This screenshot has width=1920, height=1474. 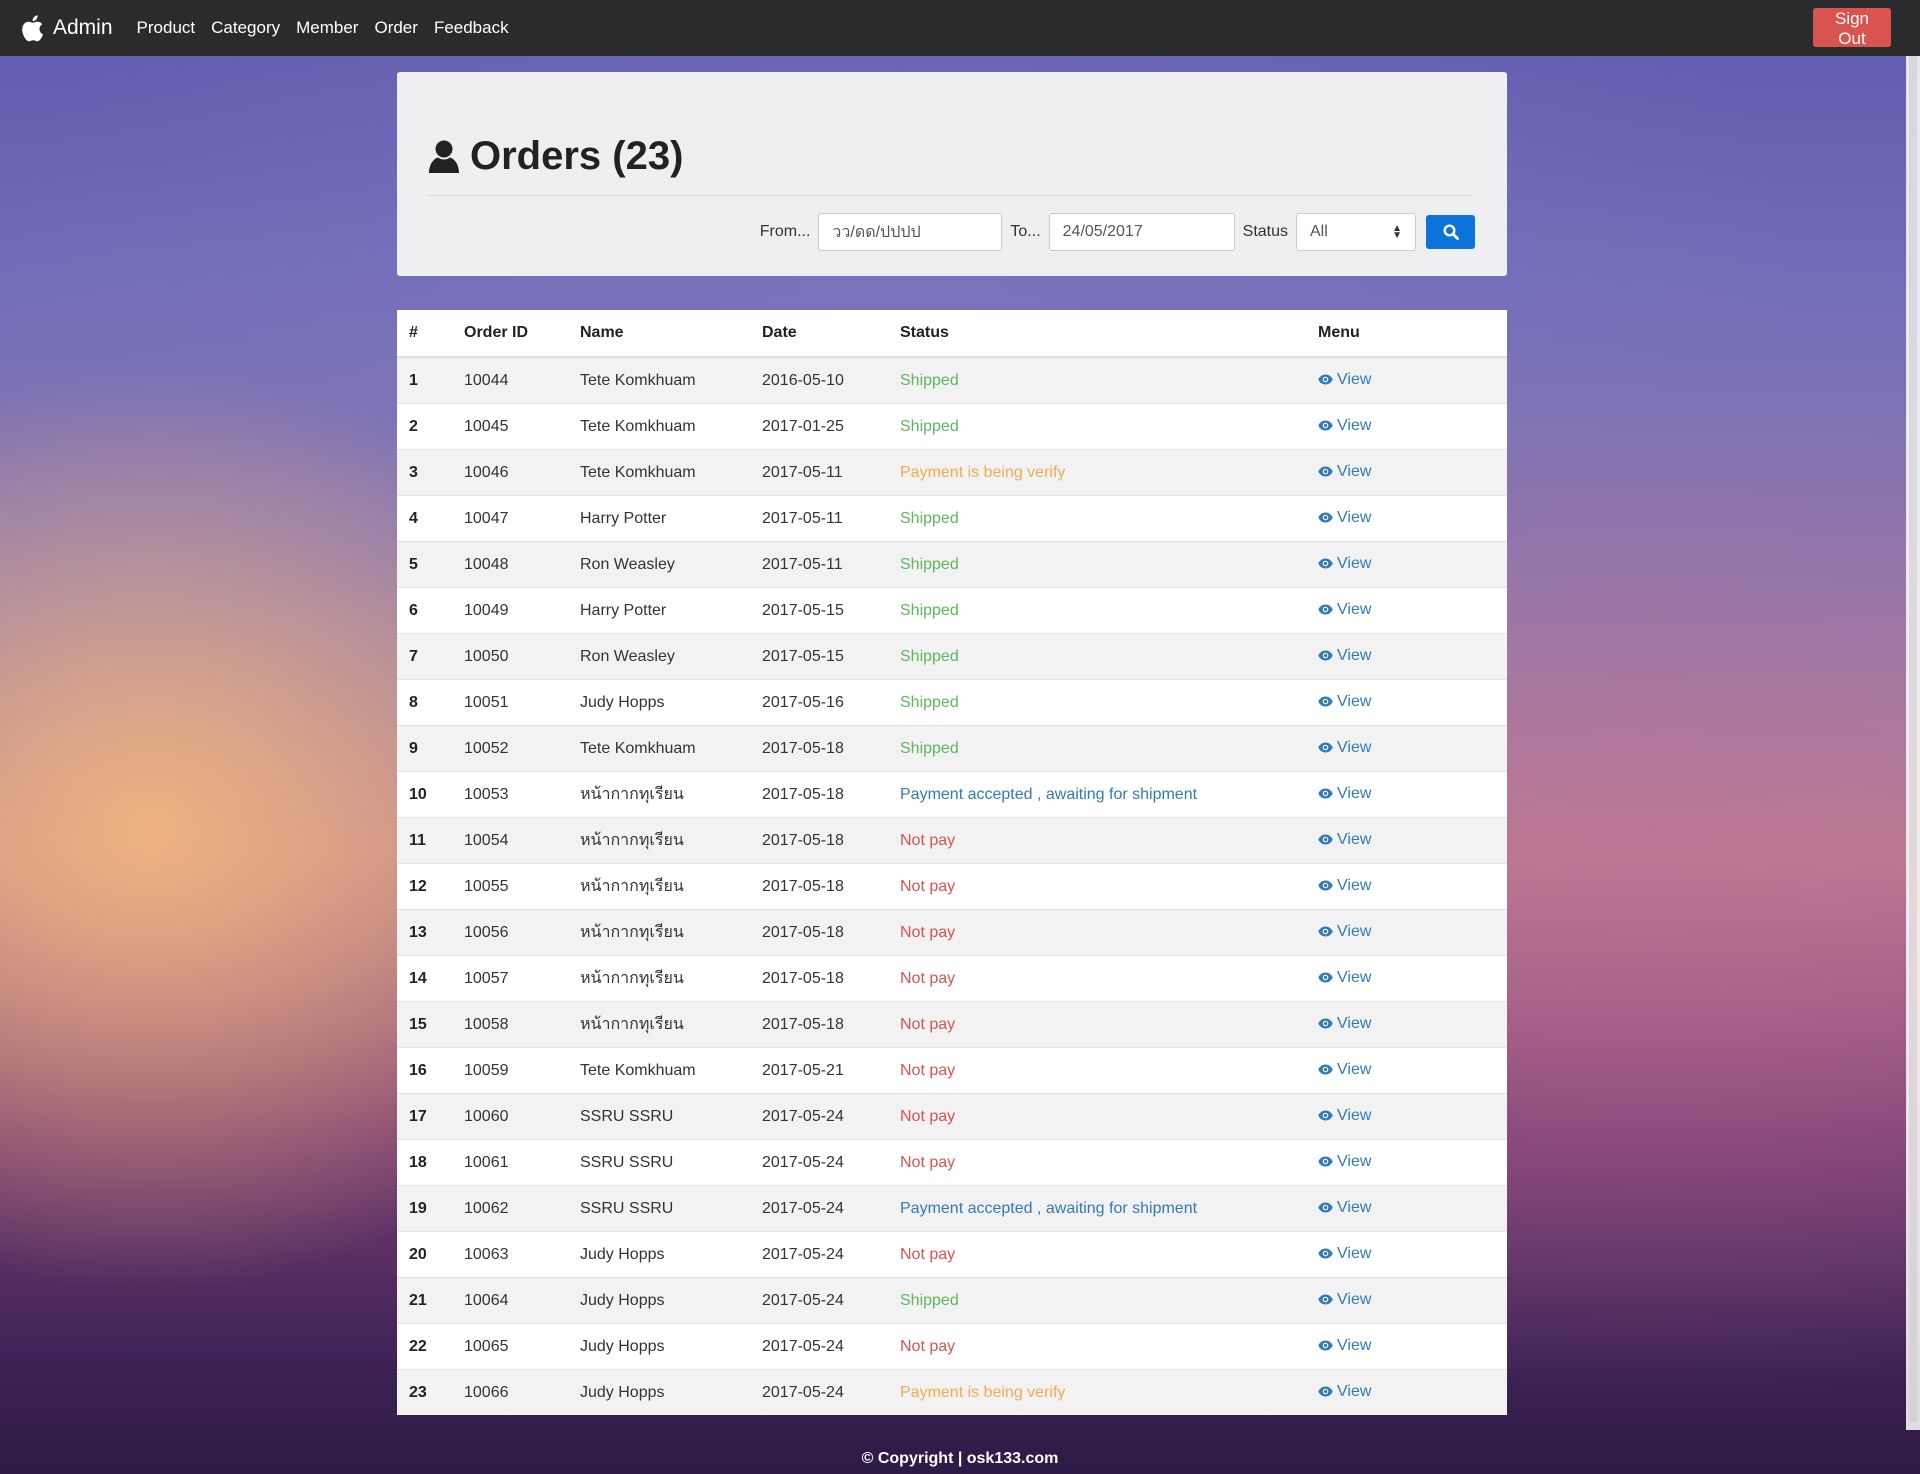 I want to click on scrollbar, so click(x=1913, y=743).